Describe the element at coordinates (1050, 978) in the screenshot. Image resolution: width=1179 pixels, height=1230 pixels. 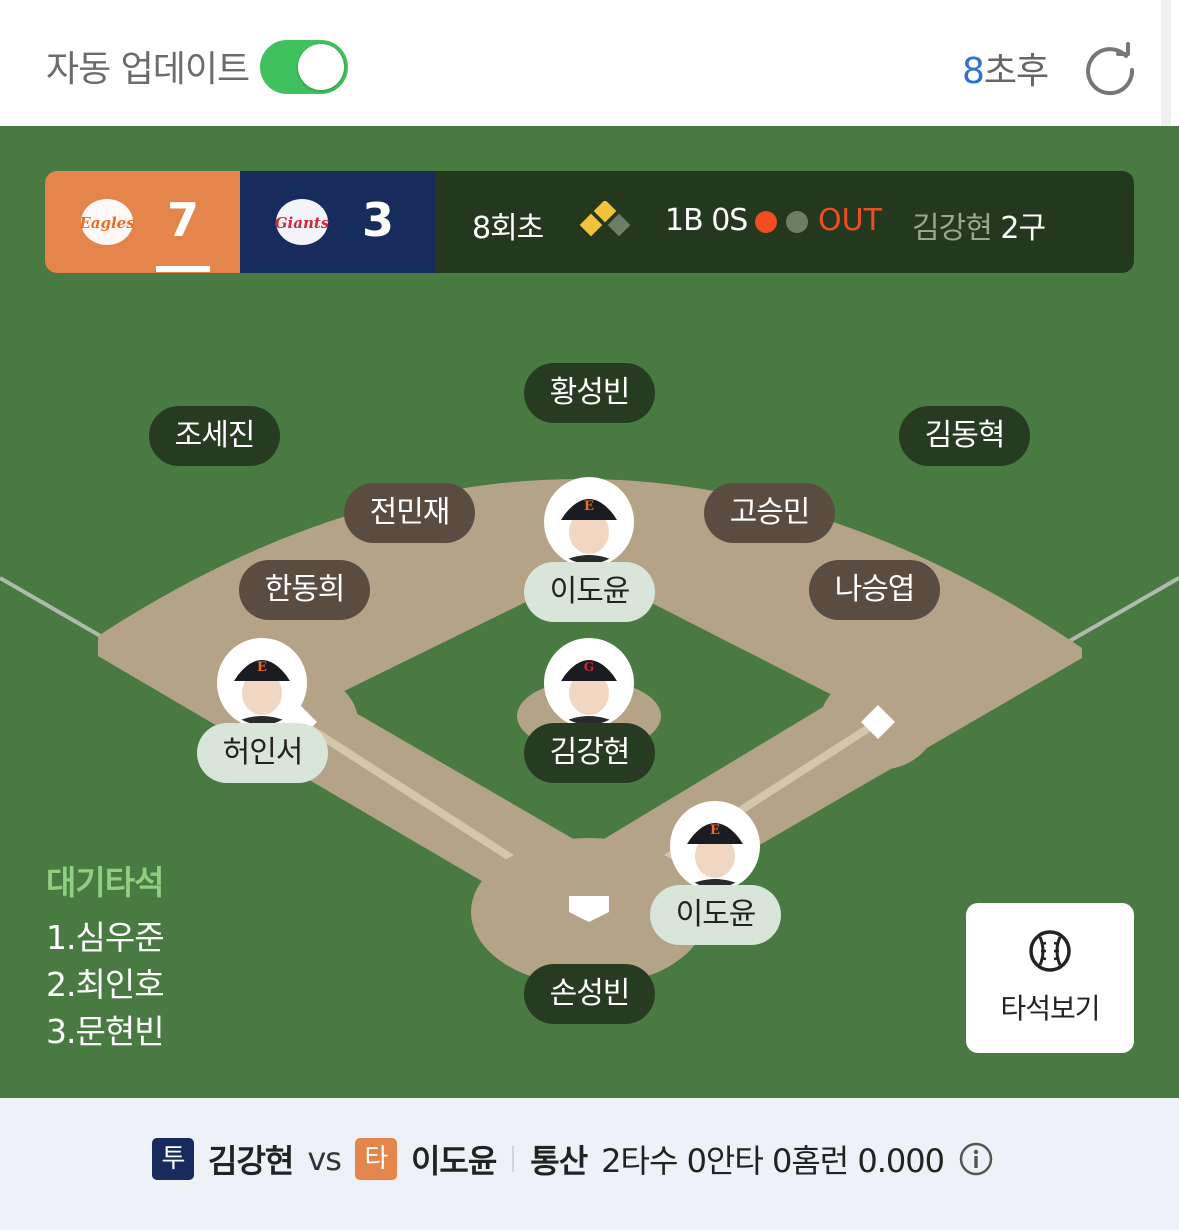
I see `view-at-bat-button: 타석보기` at that location.